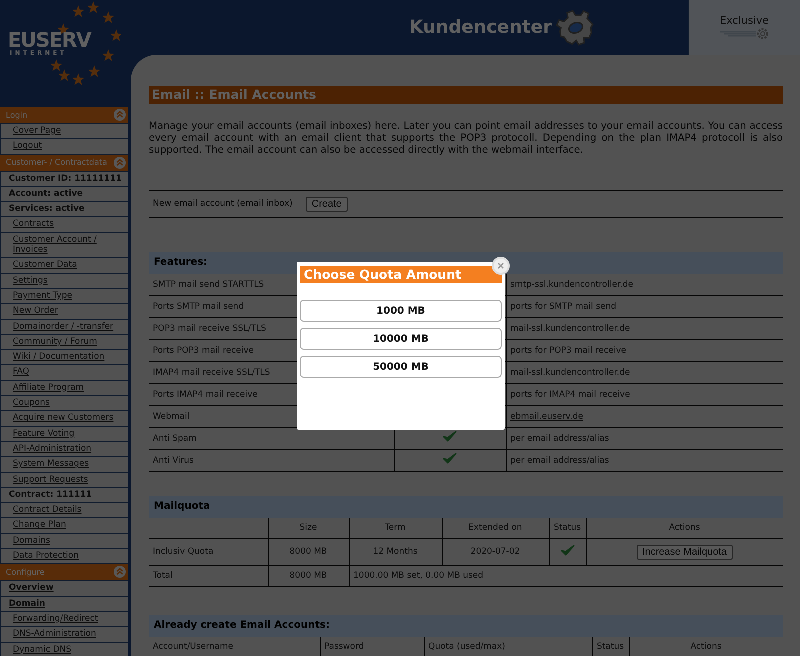 The height and width of the screenshot is (656, 800). Describe the element at coordinates (547, 417) in the screenshot. I see `webmail-link: ebmail.euserv.de` at that location.